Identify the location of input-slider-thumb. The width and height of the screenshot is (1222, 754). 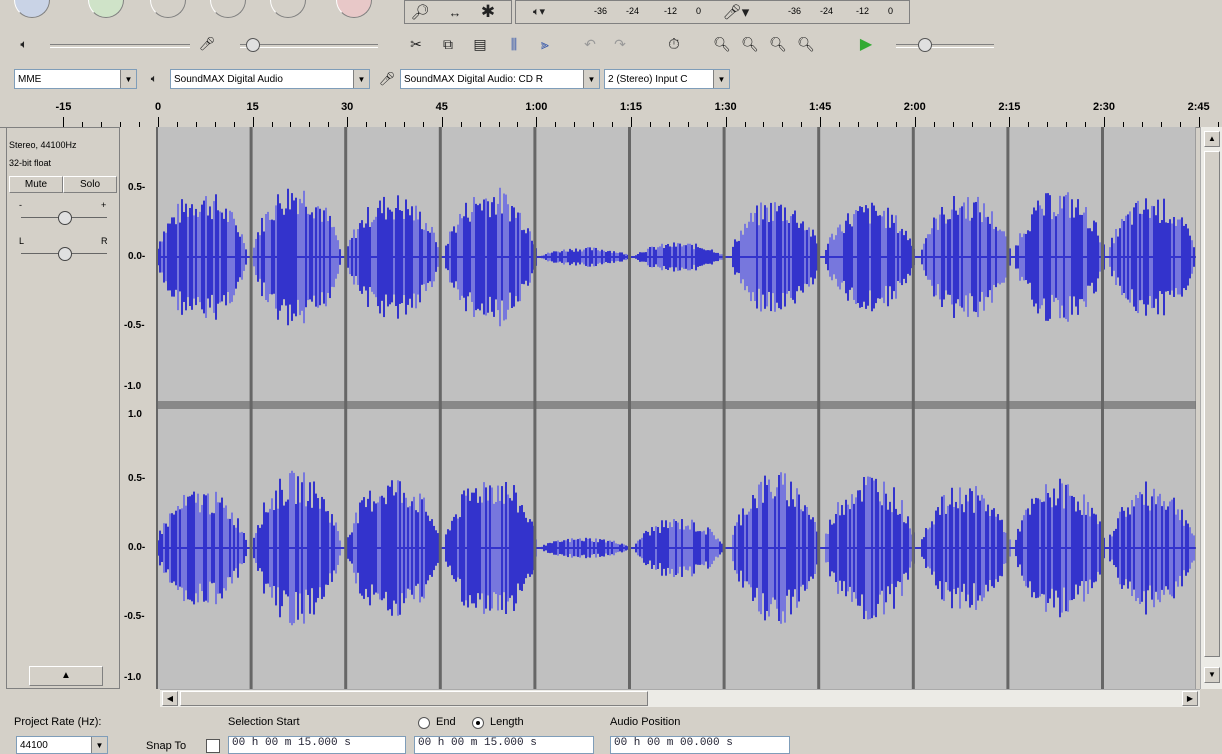
(253, 45).